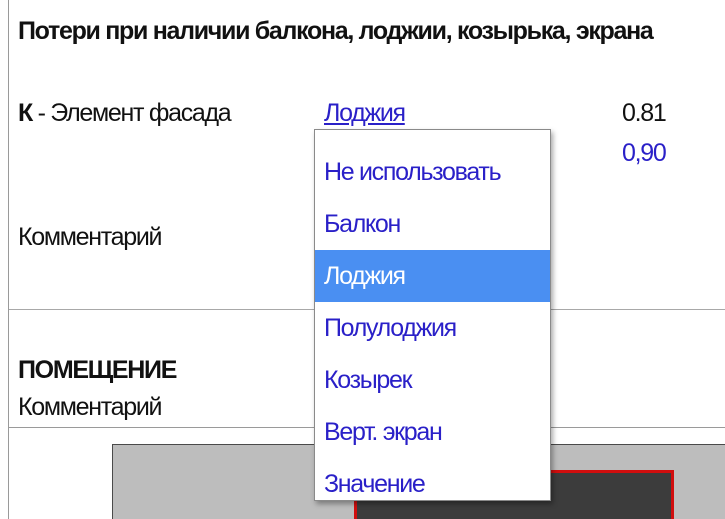  I want to click on facade-element-select: Лоджия, so click(365, 113).